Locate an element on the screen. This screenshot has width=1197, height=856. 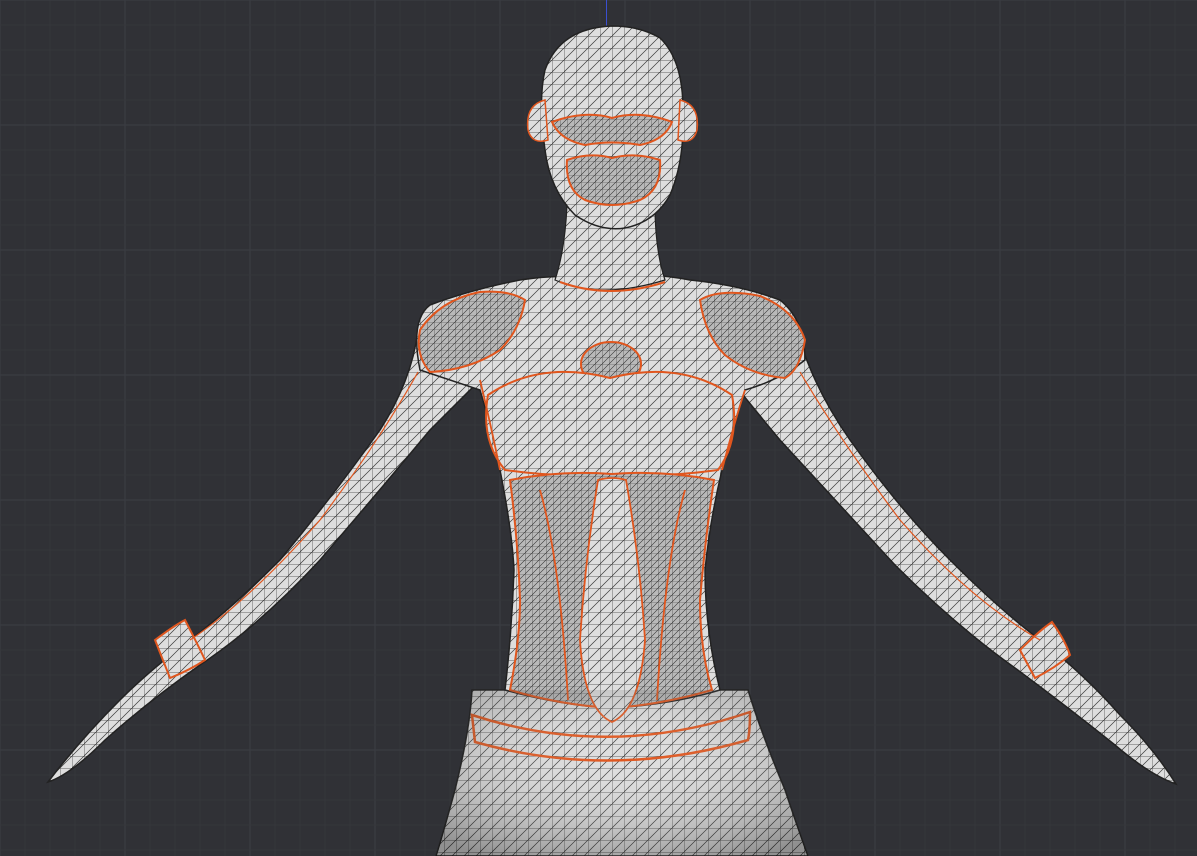
left-arm-seam is located at coordinates (304, 506).